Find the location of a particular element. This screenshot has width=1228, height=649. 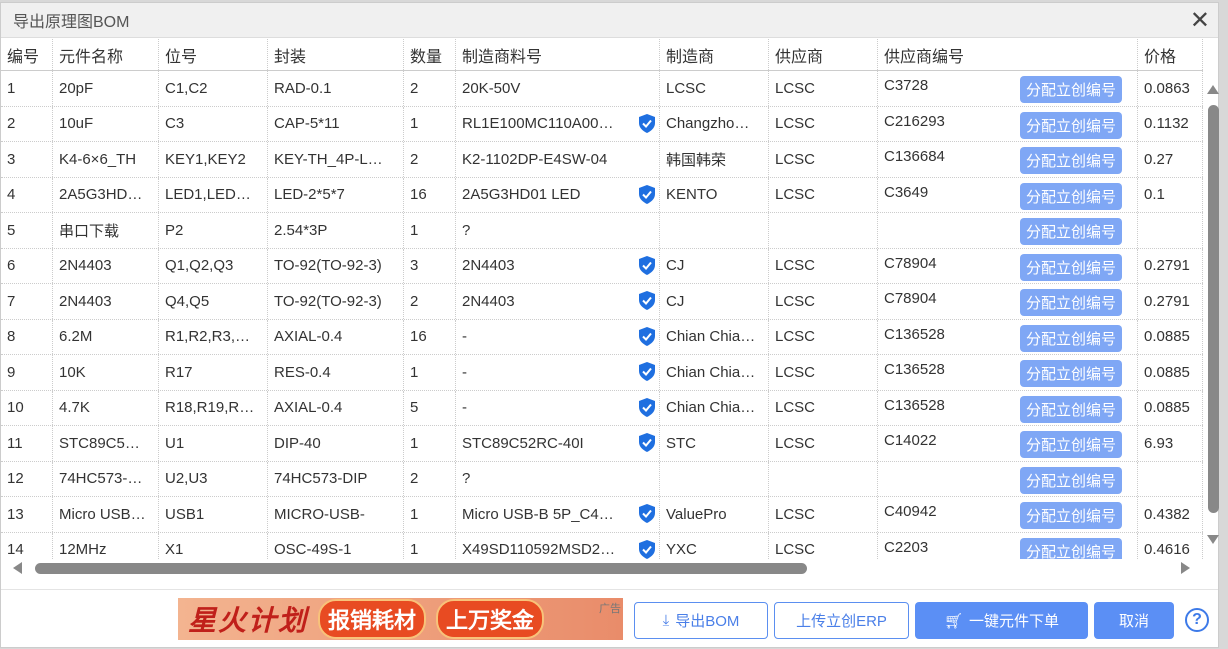

vertical-scroll-thumb is located at coordinates (1213, 309).